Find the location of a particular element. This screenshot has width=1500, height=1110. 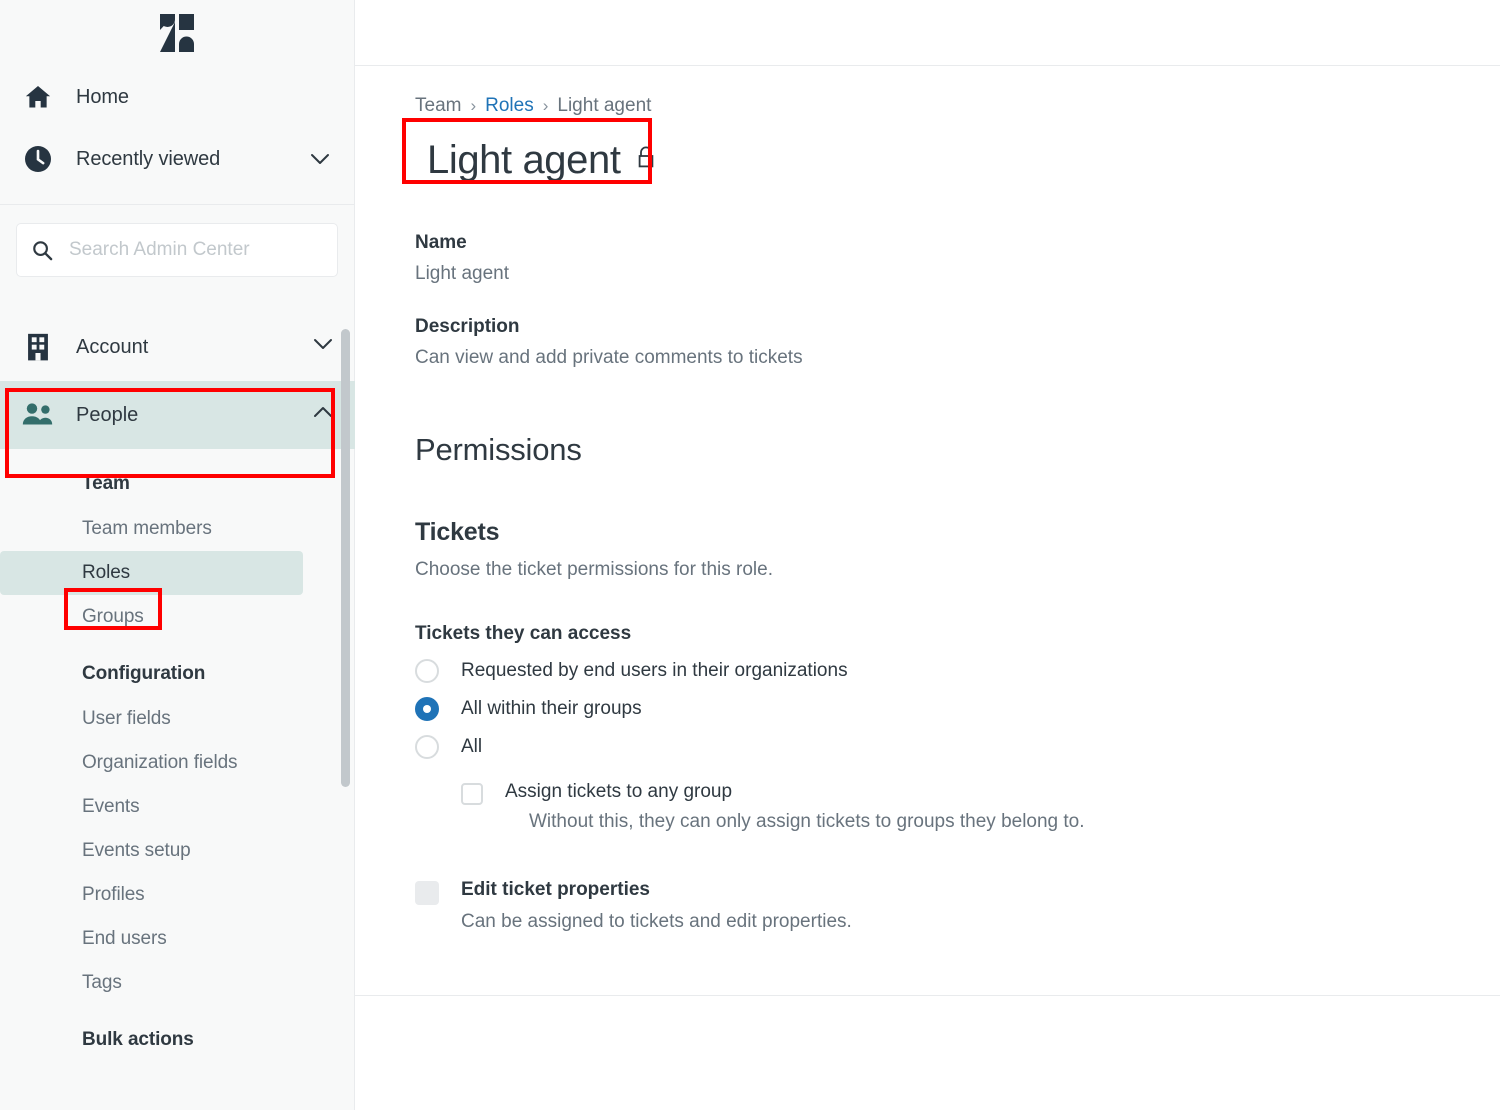

sidebar-item-recently-viewed: Recently viewed is located at coordinates (177, 159).